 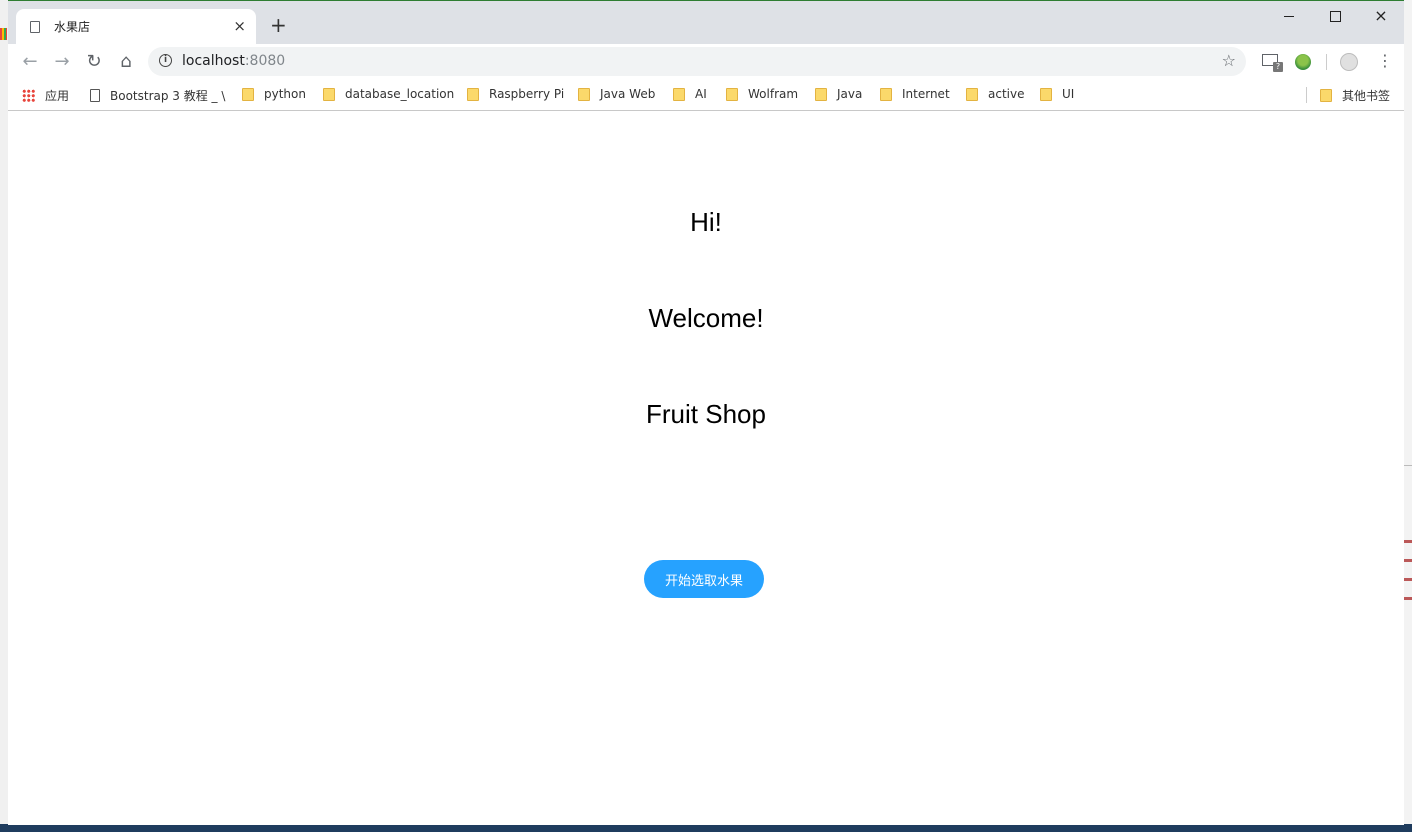 I want to click on browser-tab: 水果店 ×, so click(x=136, y=26).